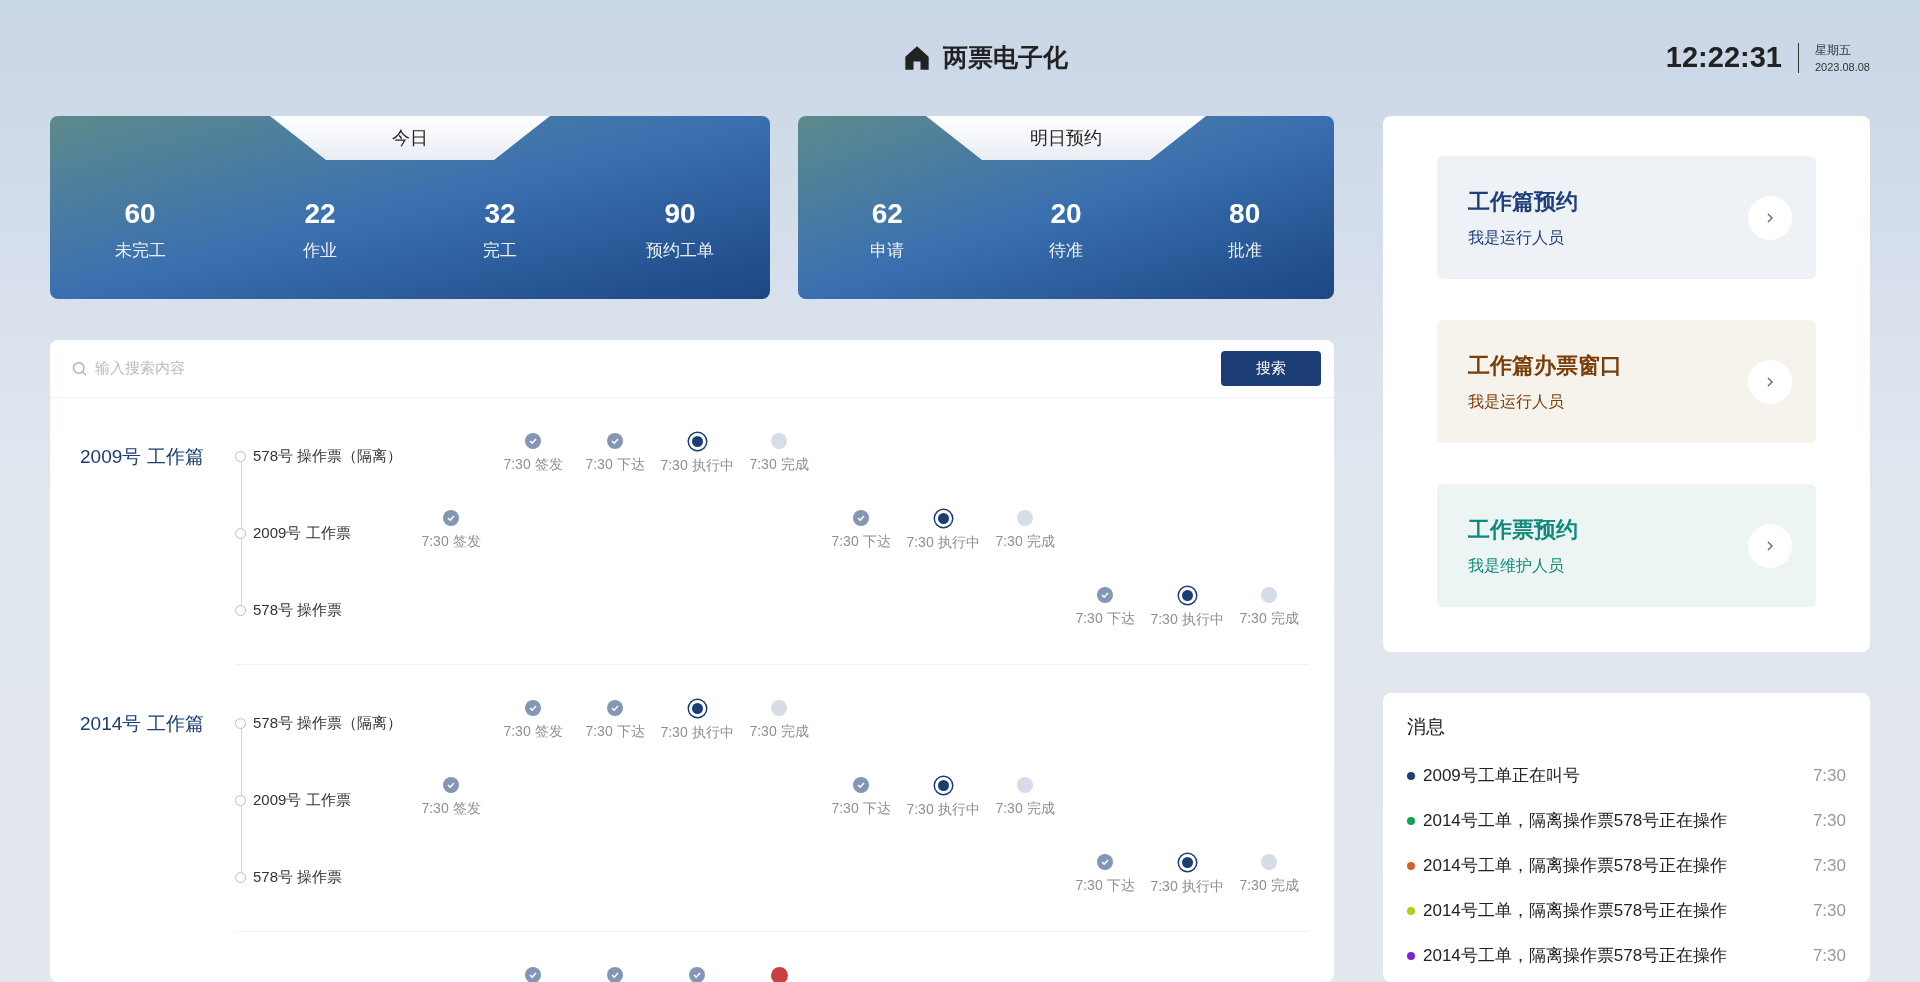  Describe the element at coordinates (1426, 727) in the screenshot. I see `message-title: 消息` at that location.